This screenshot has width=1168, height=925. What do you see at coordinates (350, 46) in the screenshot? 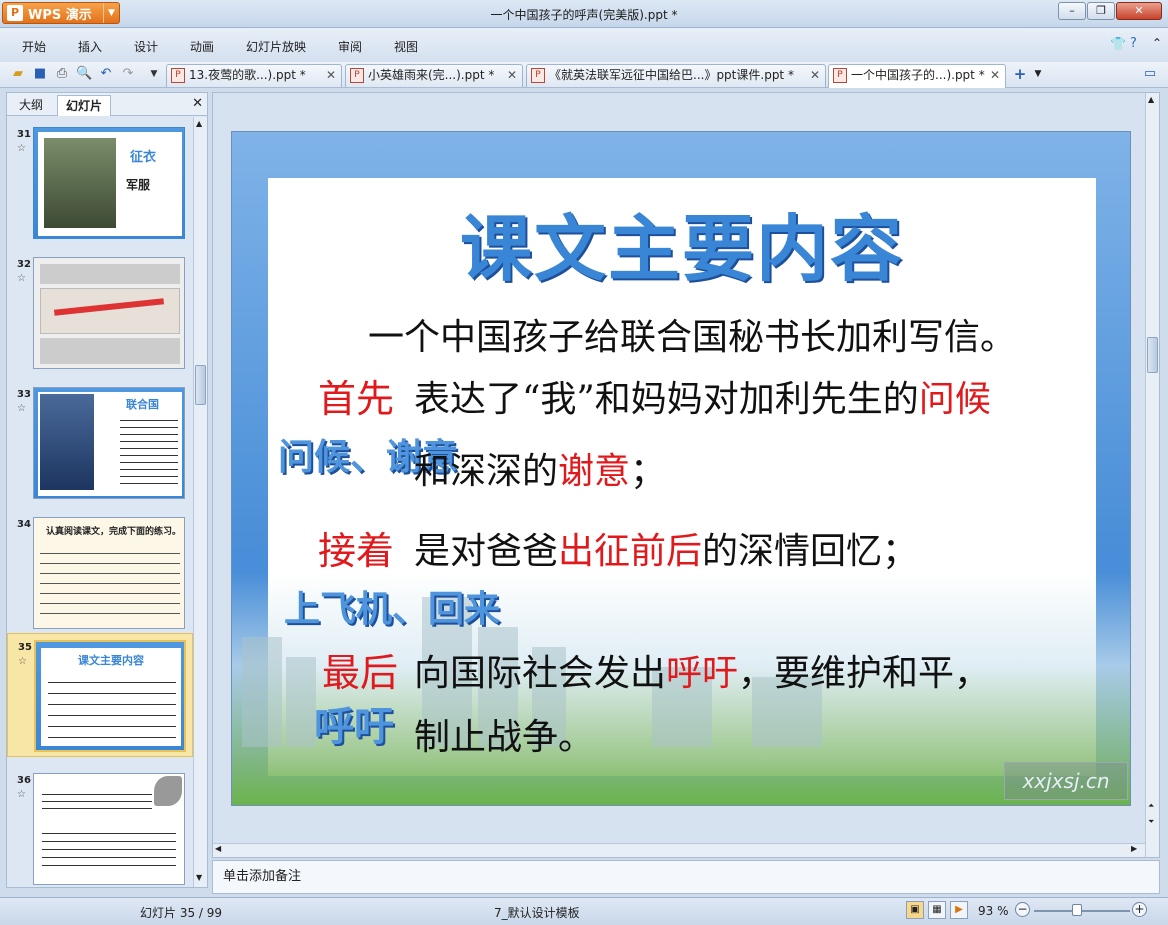
I see `menu-review: 审阅` at bounding box center [350, 46].